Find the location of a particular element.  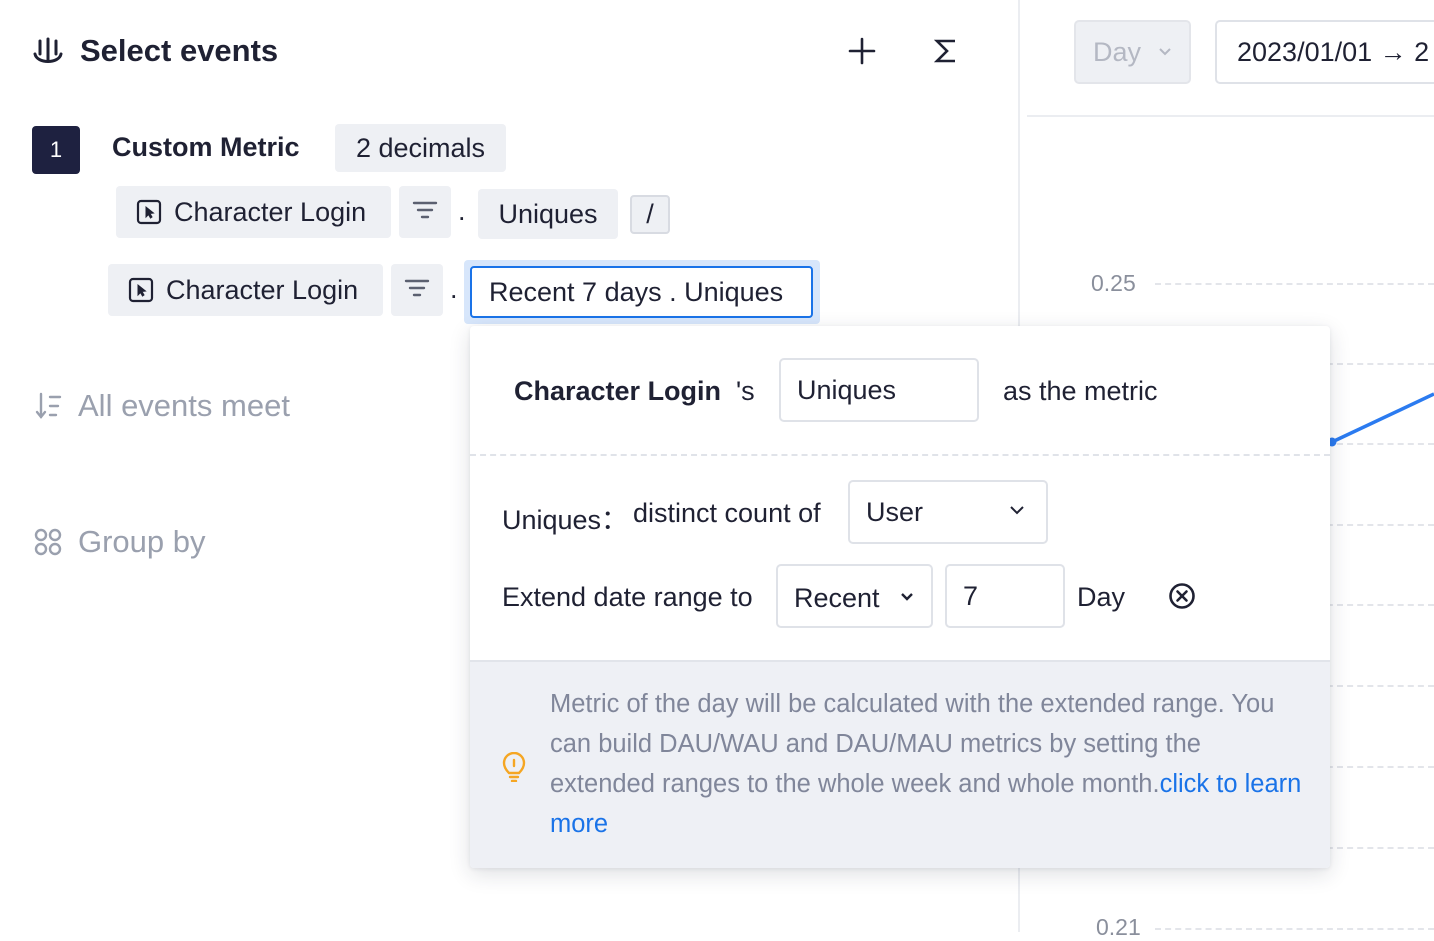

measure-label: Uniques is located at coordinates (548, 213).